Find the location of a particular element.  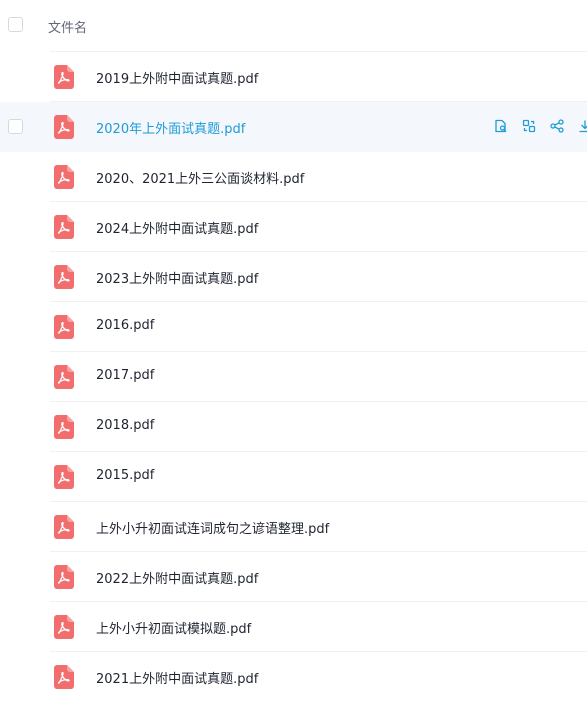

file-name: 2016.pdf is located at coordinates (125, 325).